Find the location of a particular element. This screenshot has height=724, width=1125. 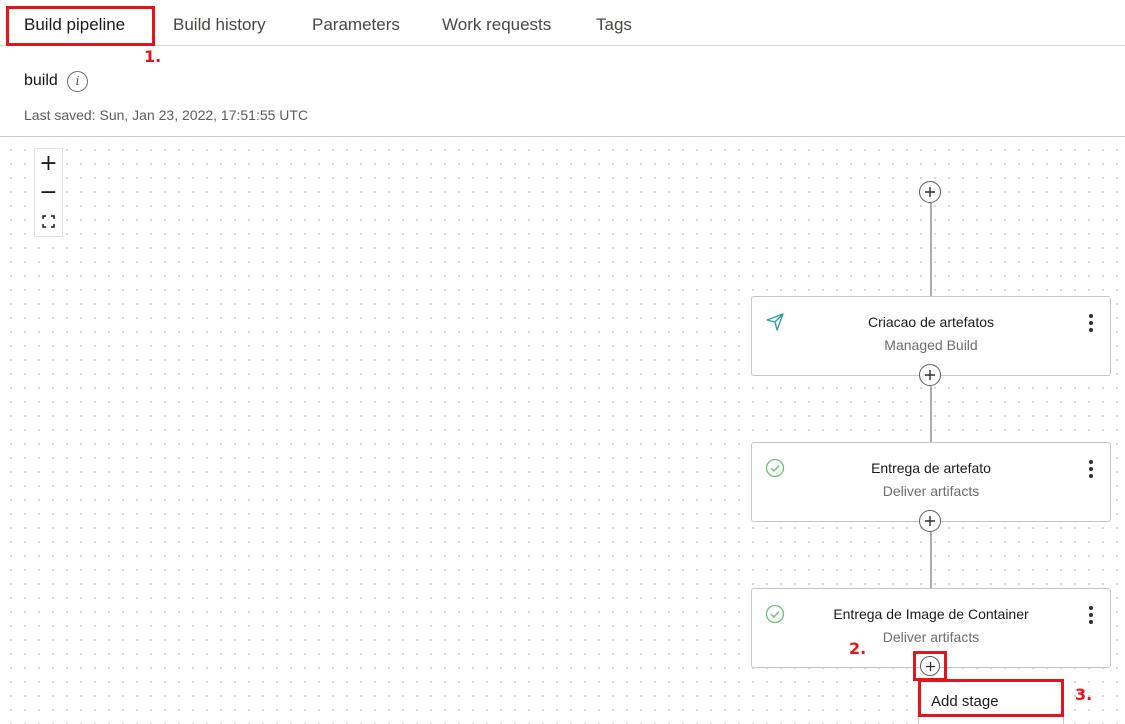

zoom-in-button: + is located at coordinates (48, 163).